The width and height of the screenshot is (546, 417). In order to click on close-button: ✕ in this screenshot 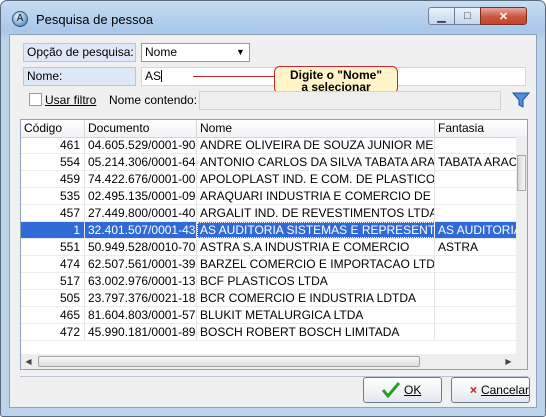, I will do `click(503, 16)`.